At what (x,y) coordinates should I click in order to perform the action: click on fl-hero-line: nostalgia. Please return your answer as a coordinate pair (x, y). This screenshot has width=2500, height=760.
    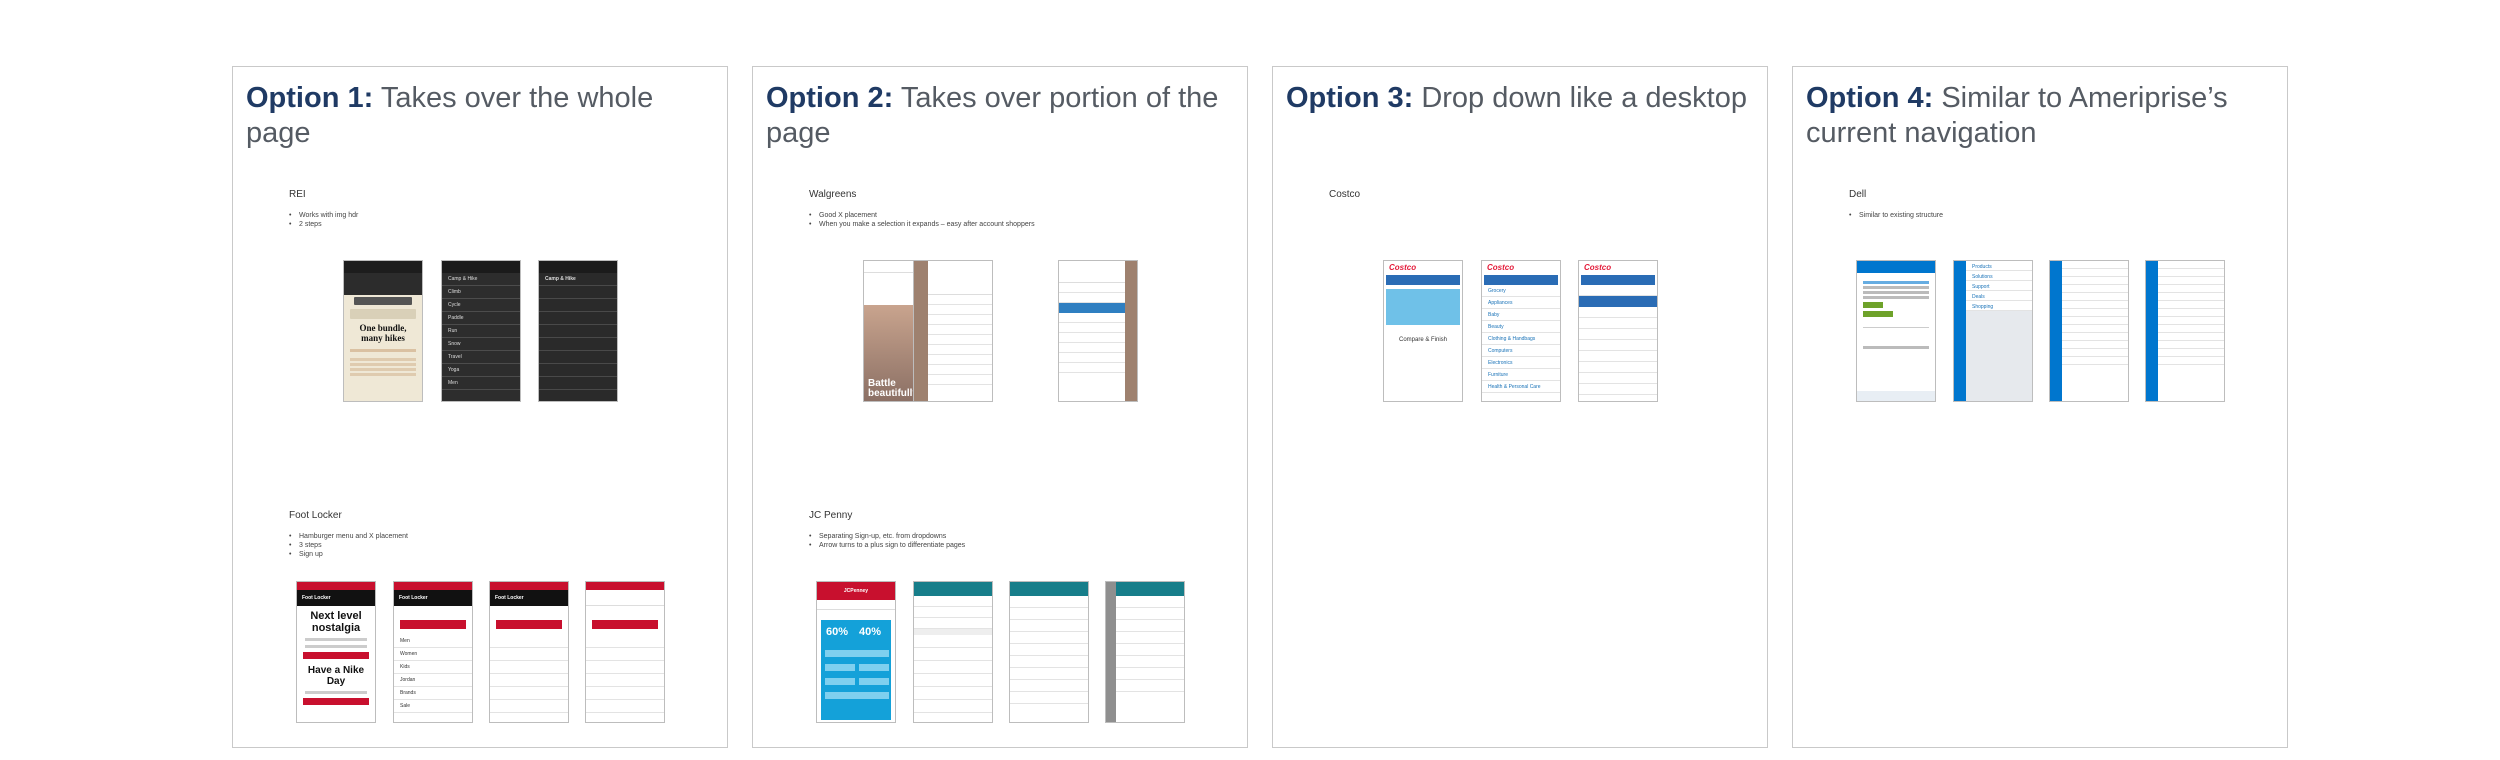
    Looking at the image, I should click on (336, 628).